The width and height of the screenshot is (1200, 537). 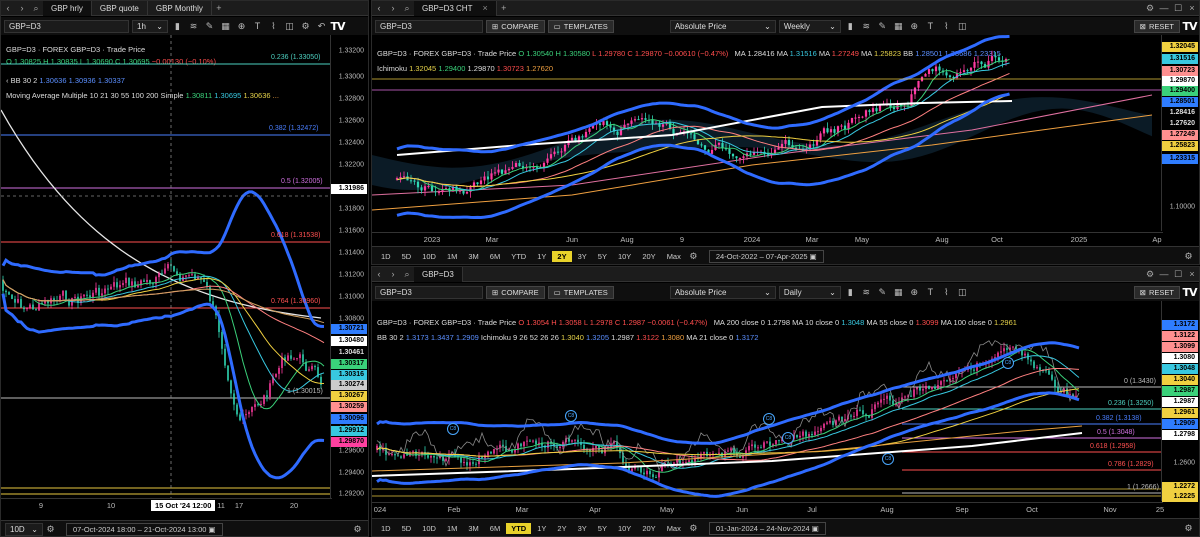 I want to click on minimize-icon: —, so click(x=1164, y=8).